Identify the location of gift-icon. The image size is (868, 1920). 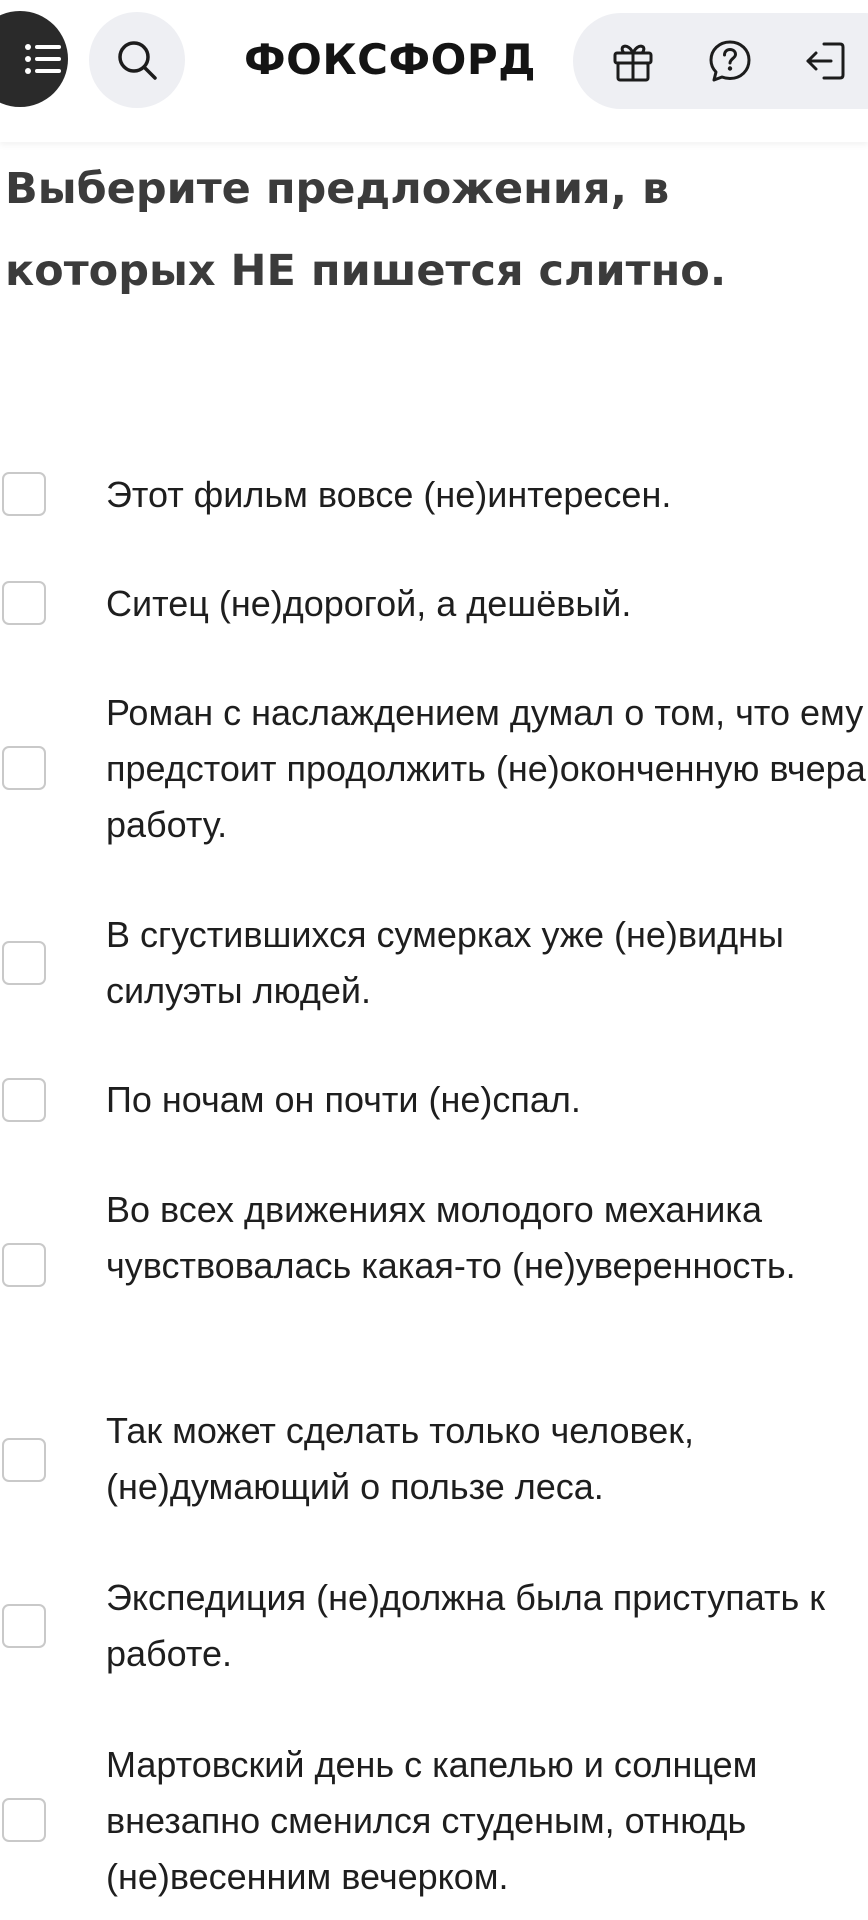
(633, 63).